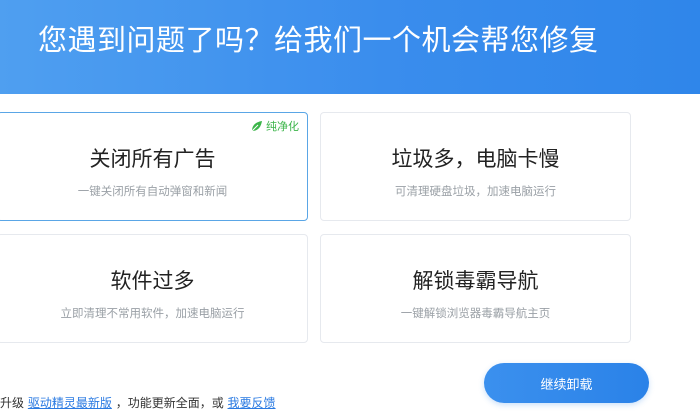 The image size is (700, 417). Describe the element at coordinates (475, 191) in the screenshot. I see `card-desc: 可清理硬盘垃圾，加速电脑运行` at that location.